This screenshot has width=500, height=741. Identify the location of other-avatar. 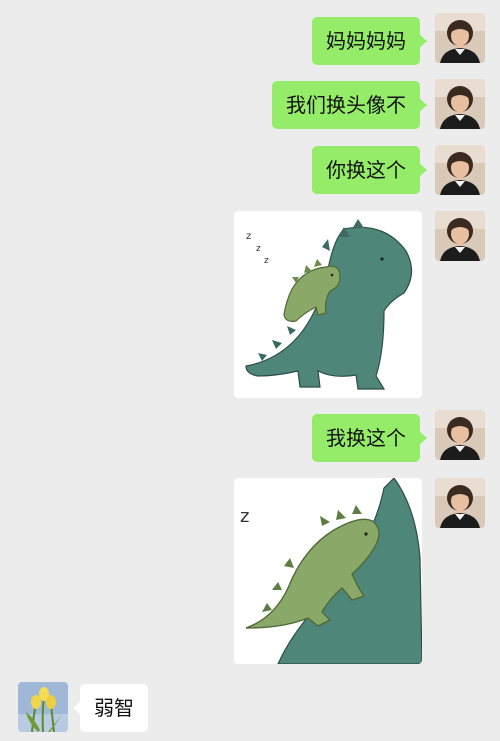
(43, 707).